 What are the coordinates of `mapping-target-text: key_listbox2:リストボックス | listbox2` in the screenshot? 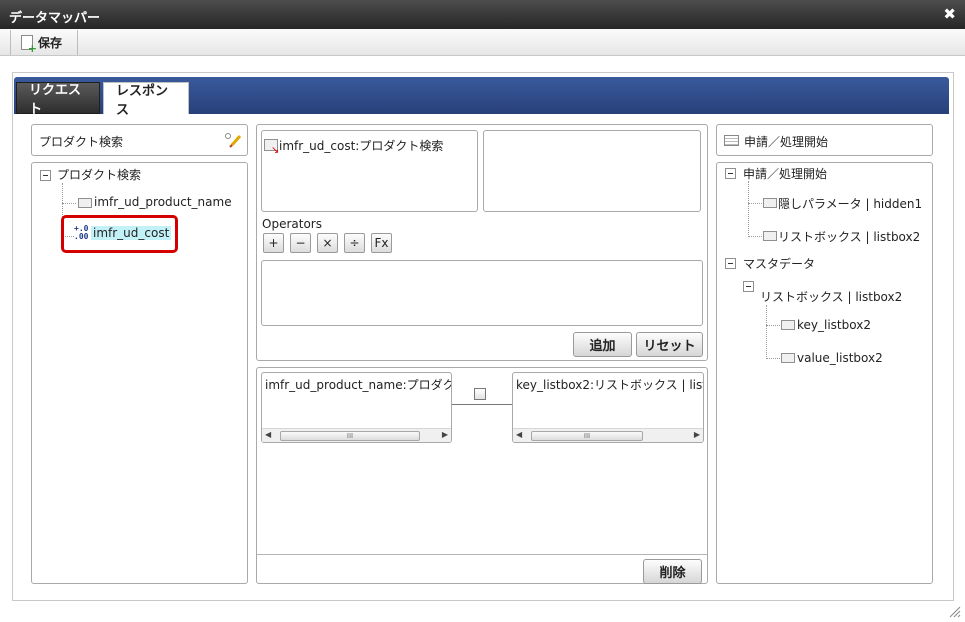 It's located at (609, 385).